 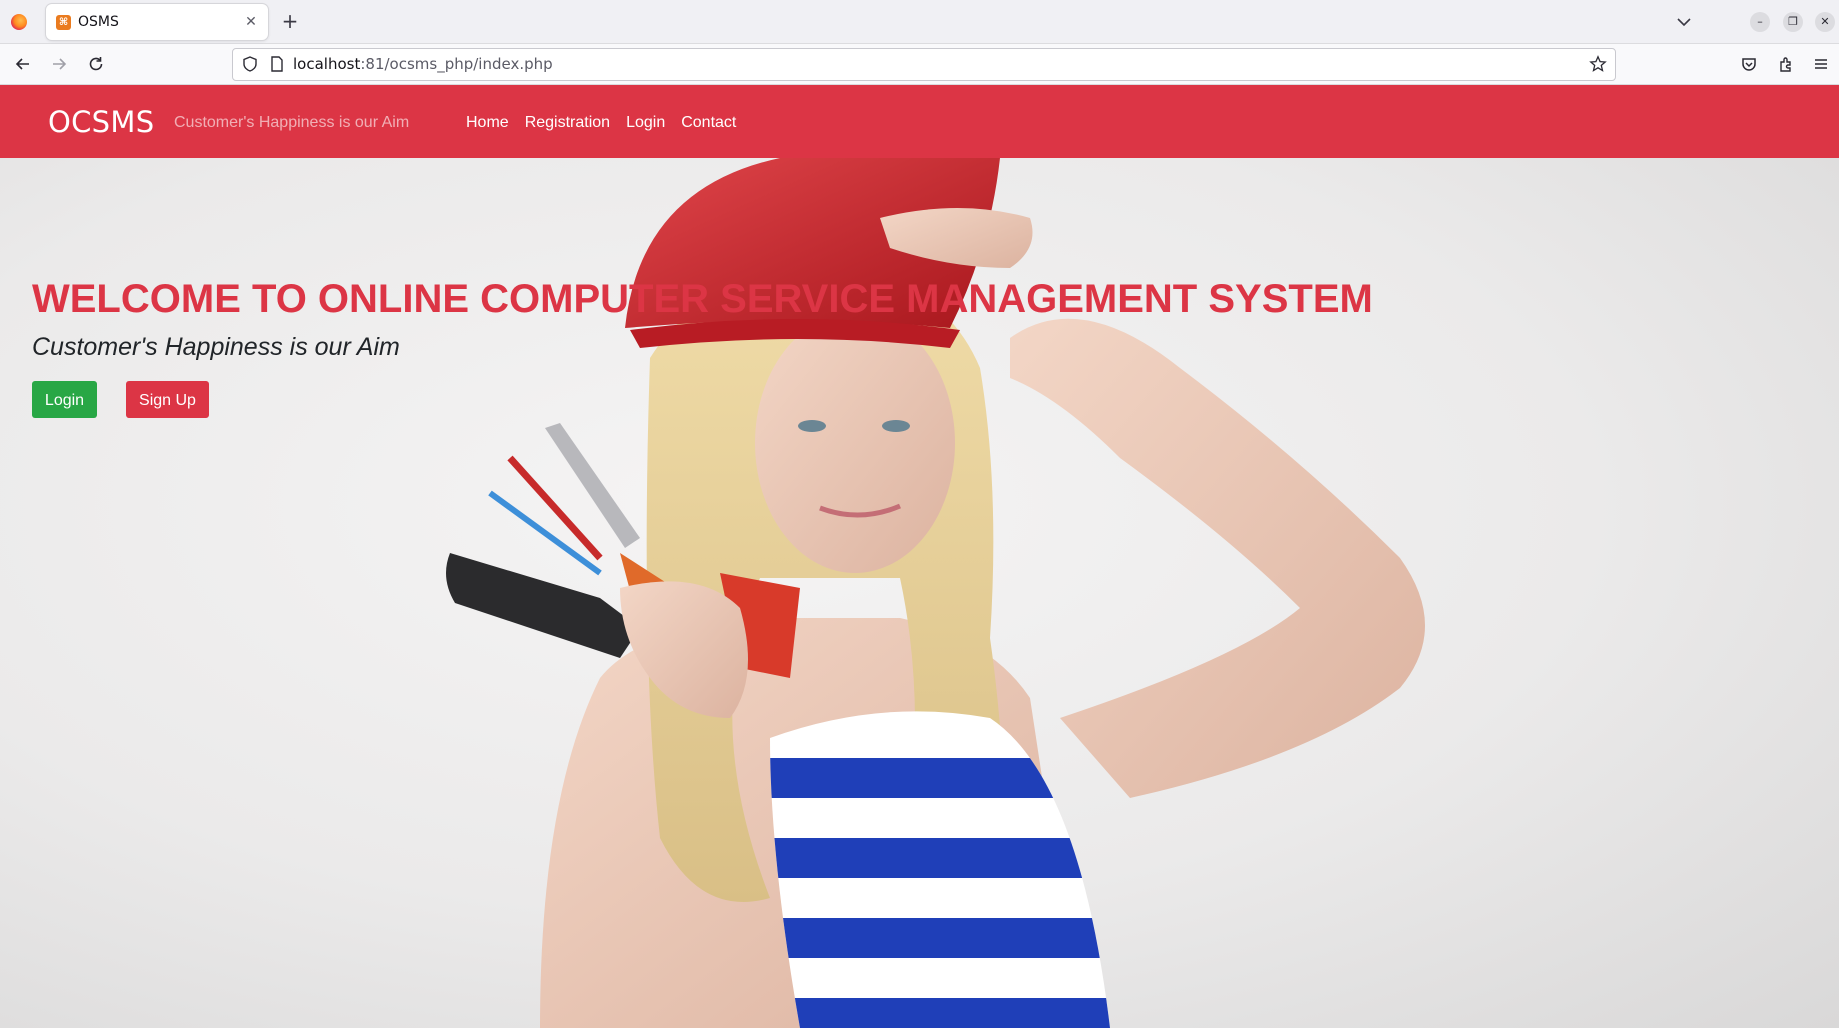 What do you see at coordinates (1598, 64) in the screenshot?
I see `star-icon` at bounding box center [1598, 64].